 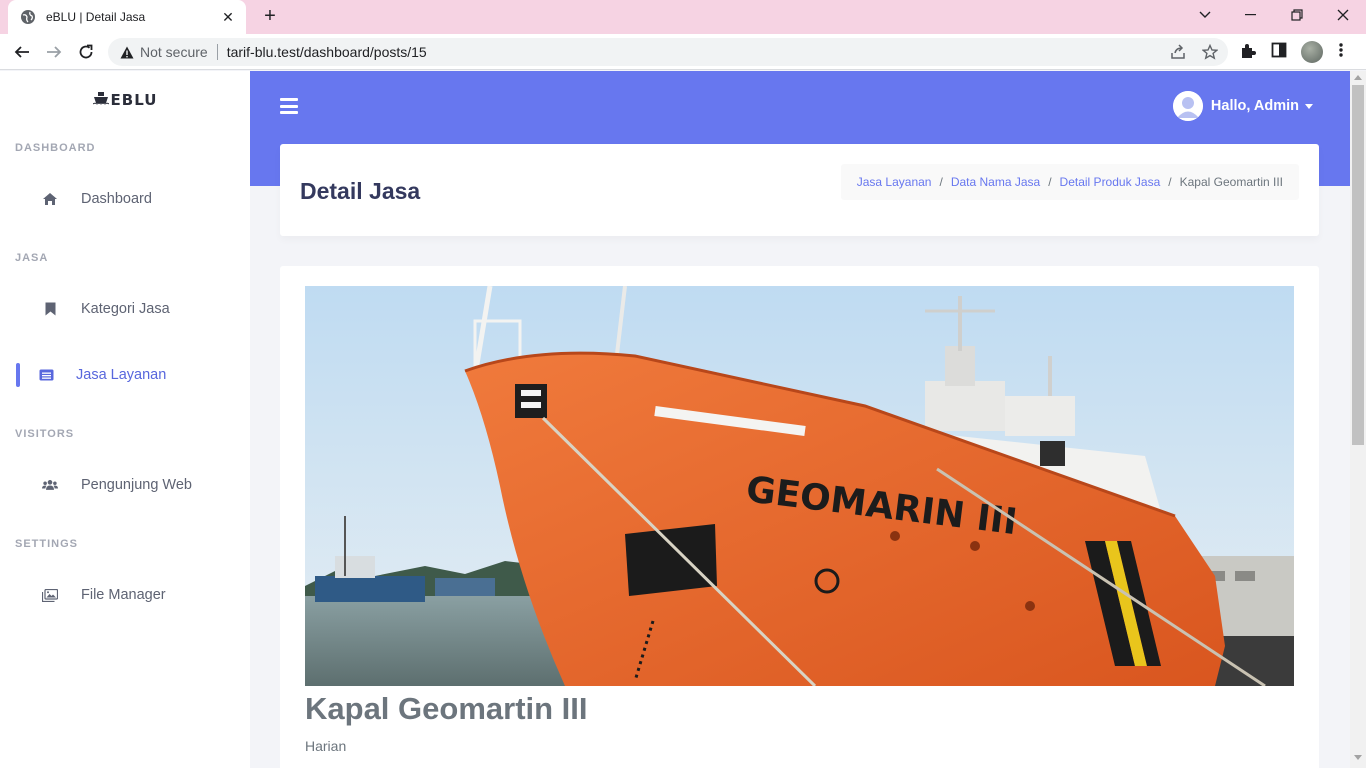 I want to click on post-subtitle: Harian, so click(x=326, y=746).